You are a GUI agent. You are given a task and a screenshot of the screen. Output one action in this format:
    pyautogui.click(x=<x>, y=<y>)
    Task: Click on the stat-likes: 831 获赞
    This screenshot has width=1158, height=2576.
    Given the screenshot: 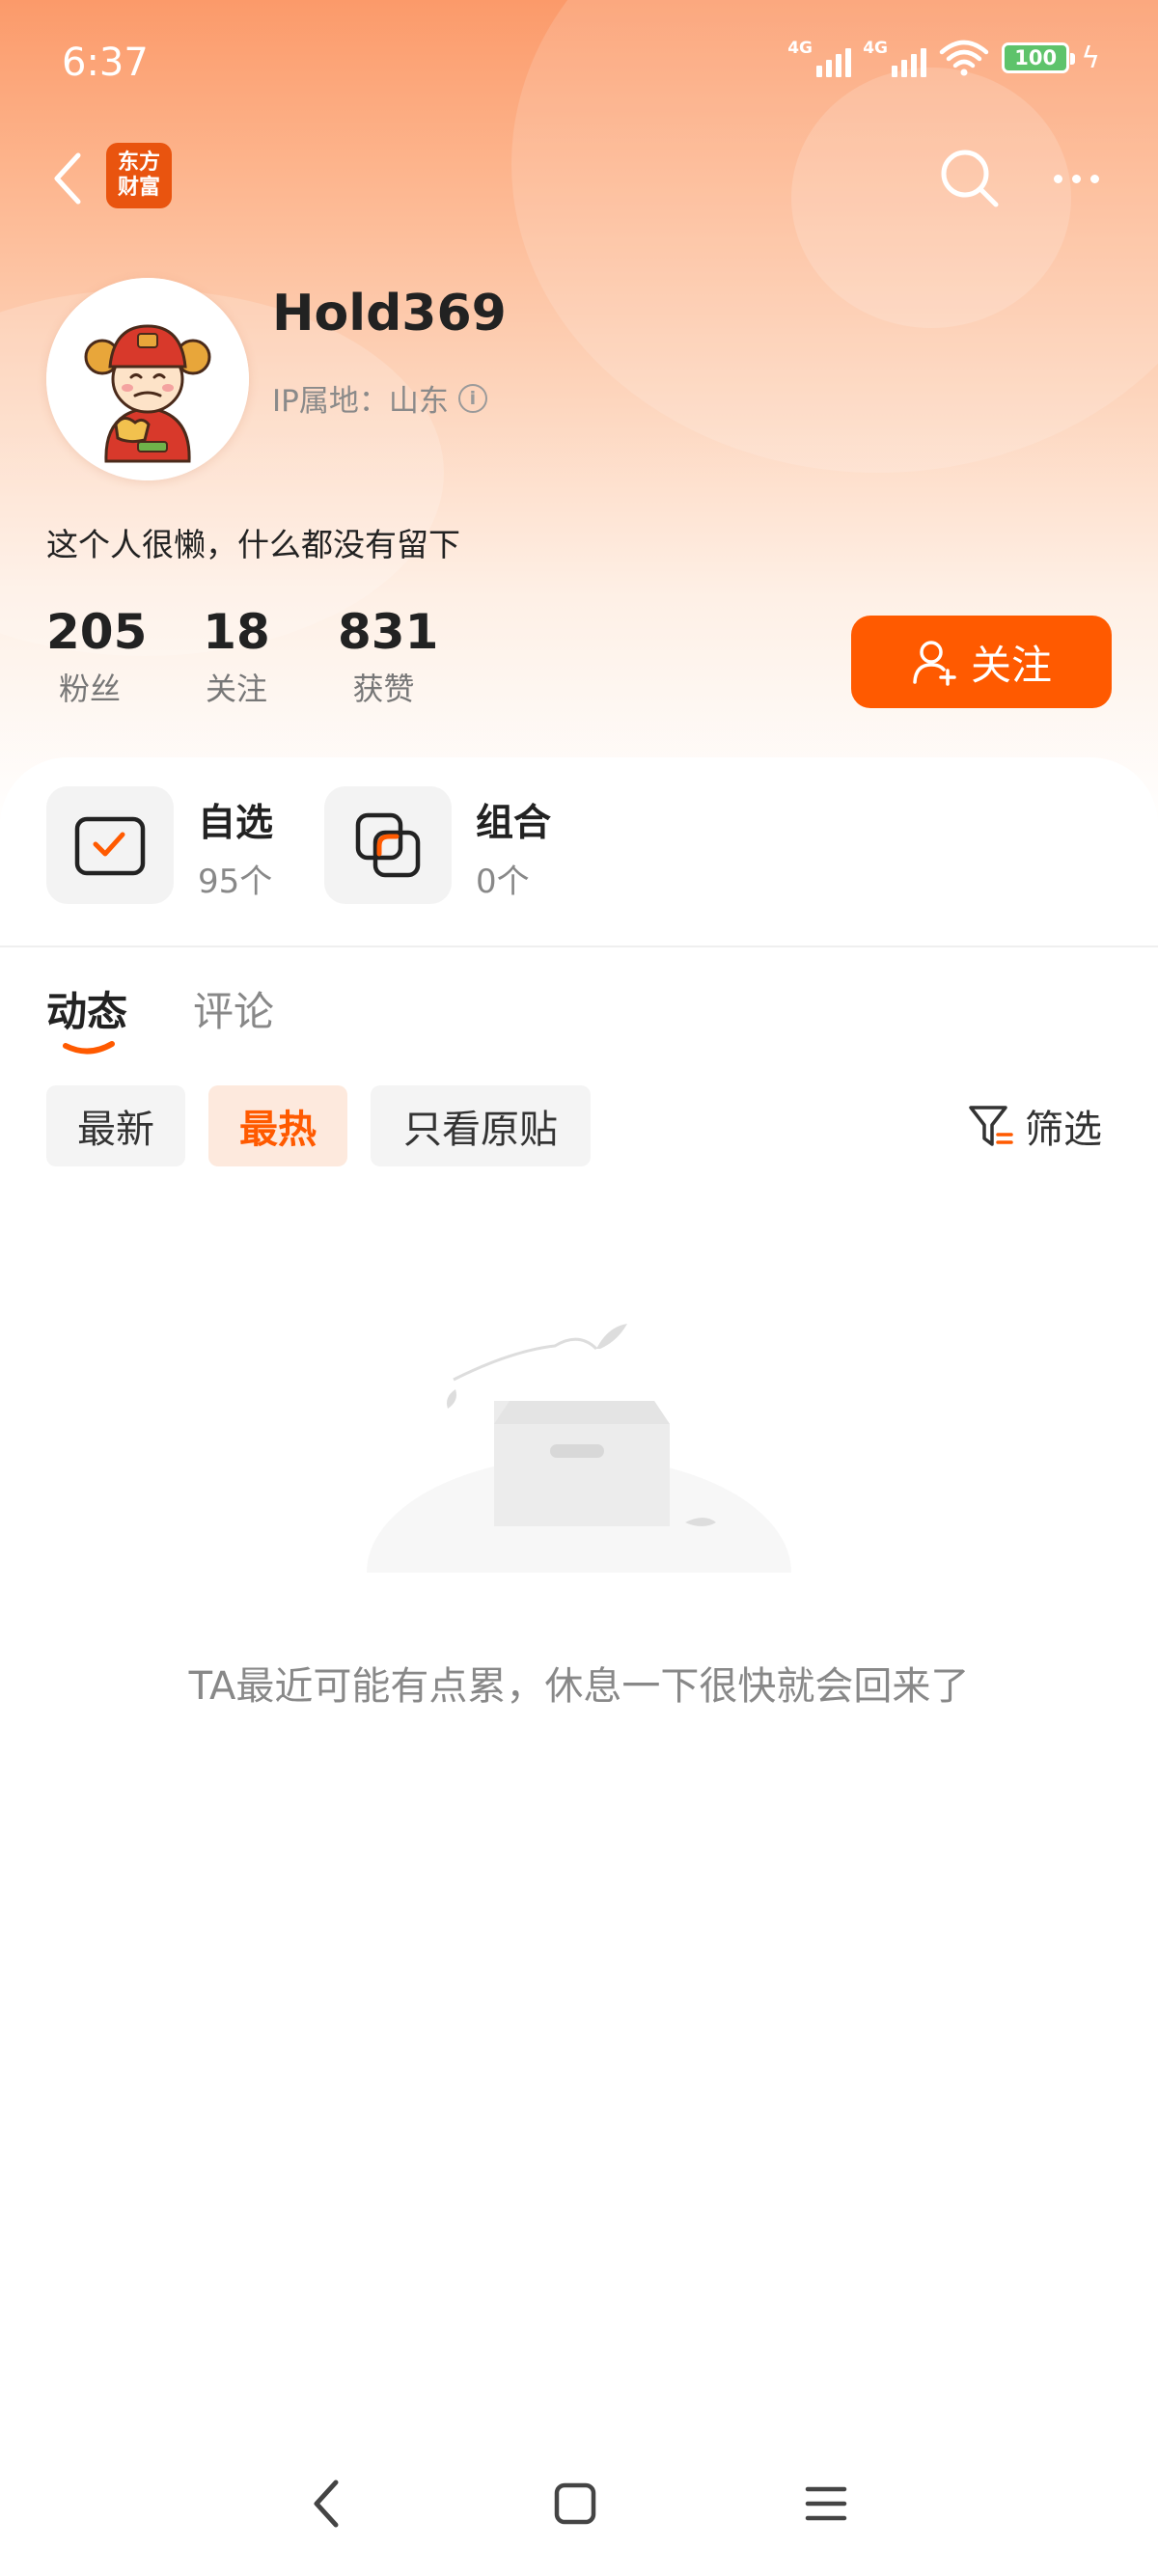 What is the action you would take?
    pyautogui.click(x=388, y=656)
    